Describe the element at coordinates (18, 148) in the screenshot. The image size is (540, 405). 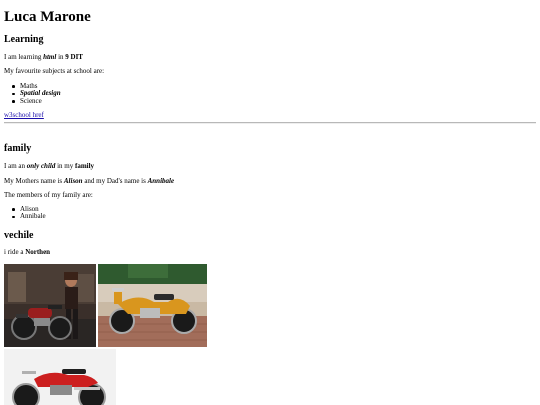
I see `family-heading: family` at that location.